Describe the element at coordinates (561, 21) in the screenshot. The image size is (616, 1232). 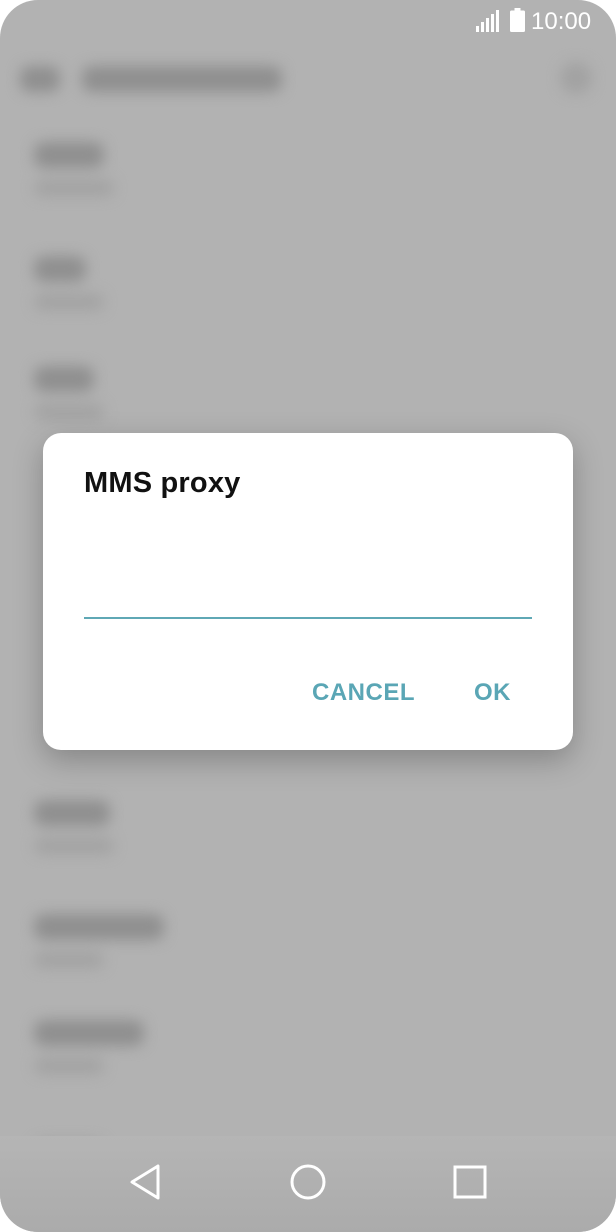
I see `status-time: 10:00` at that location.